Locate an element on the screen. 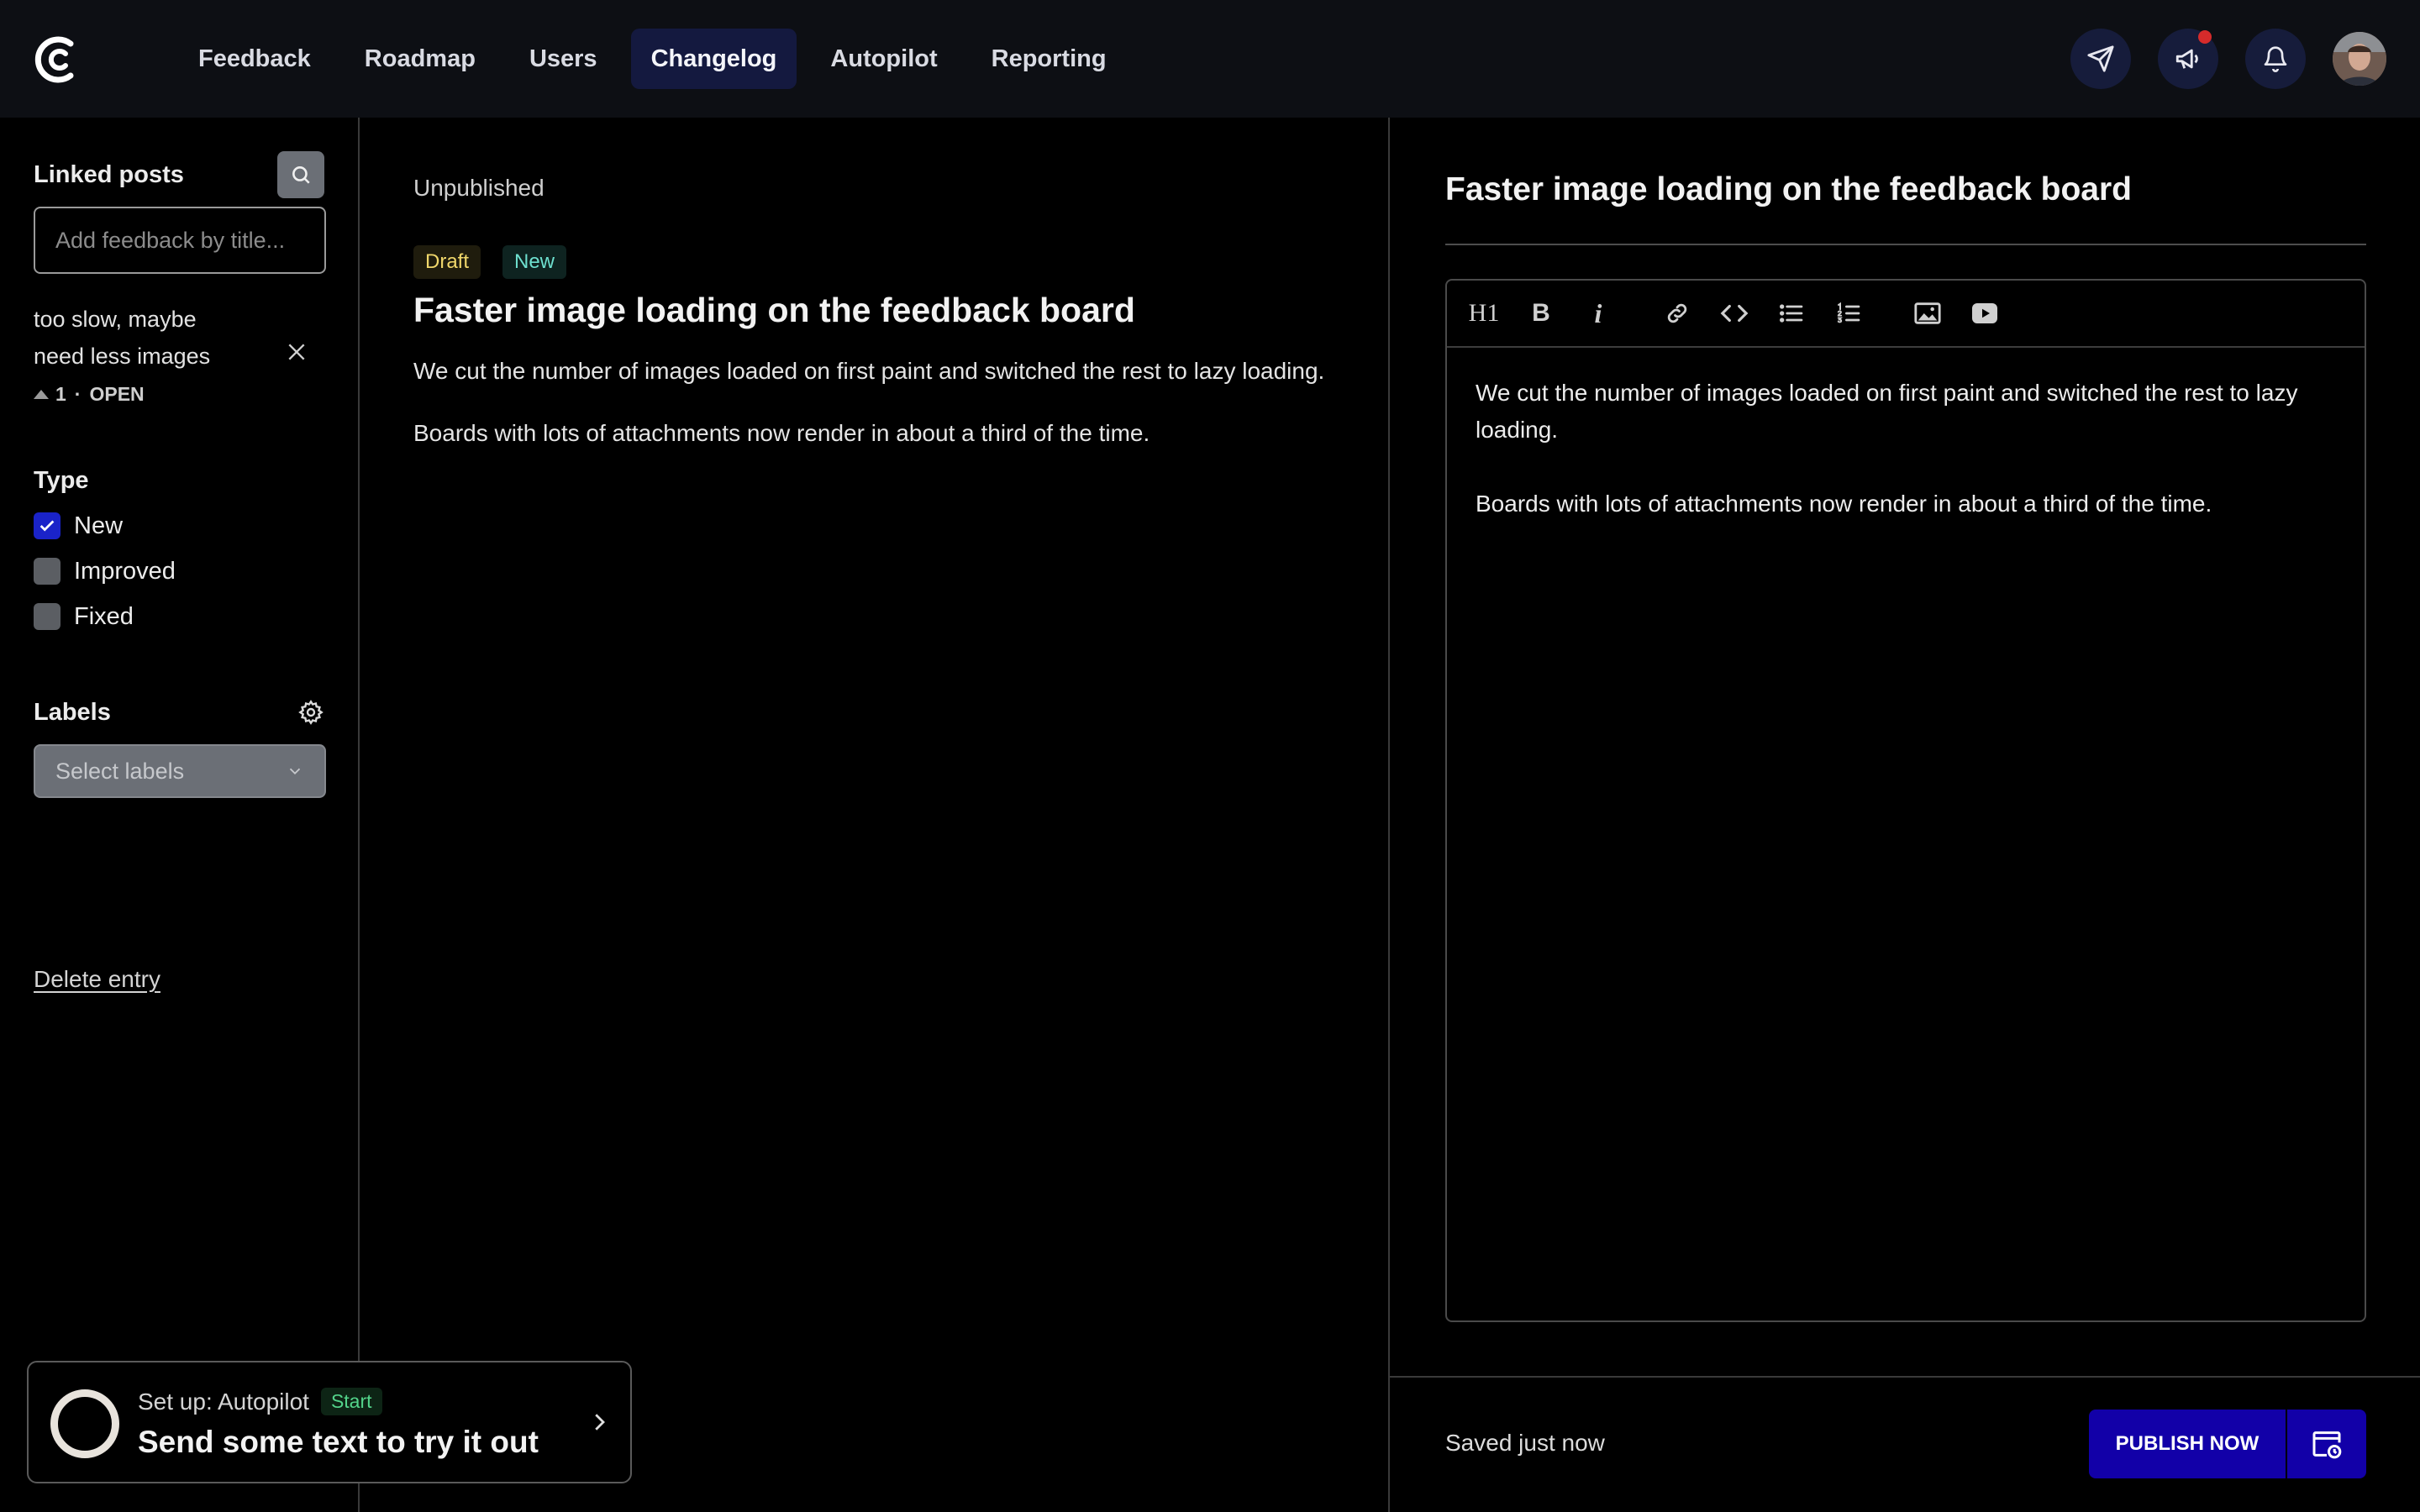  numbered-list-icon is located at coordinates (1849, 312).